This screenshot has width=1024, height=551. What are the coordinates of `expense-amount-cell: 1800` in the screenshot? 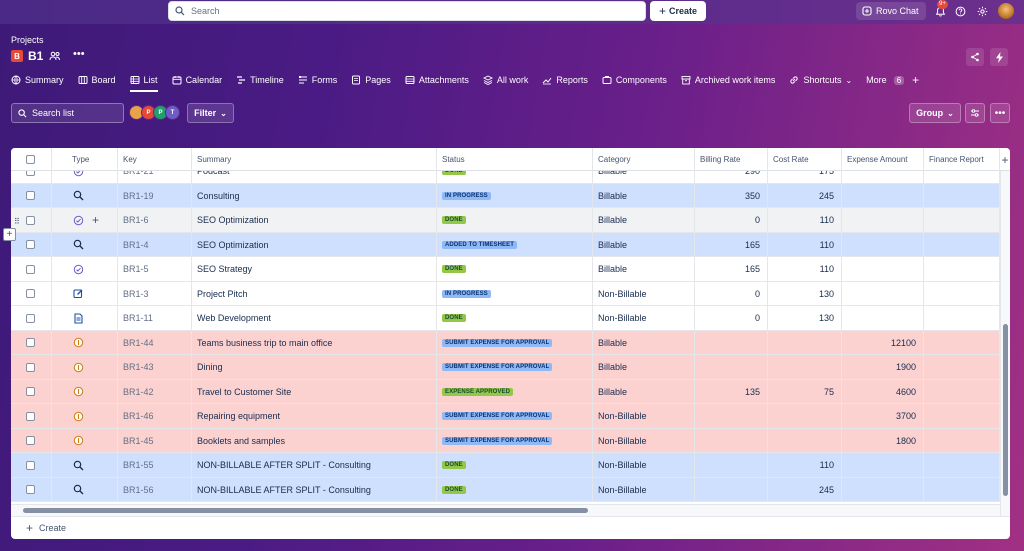 It's located at (883, 440).